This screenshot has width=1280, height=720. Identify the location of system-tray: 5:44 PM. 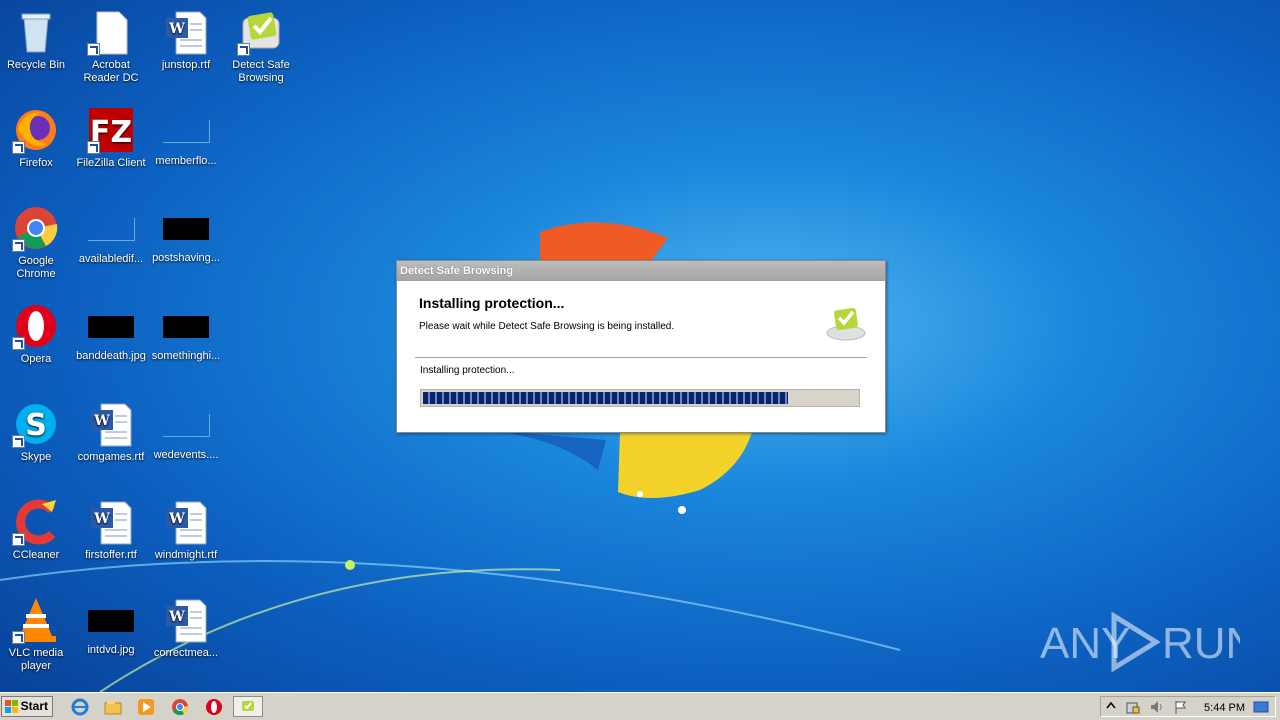
(1188, 706).